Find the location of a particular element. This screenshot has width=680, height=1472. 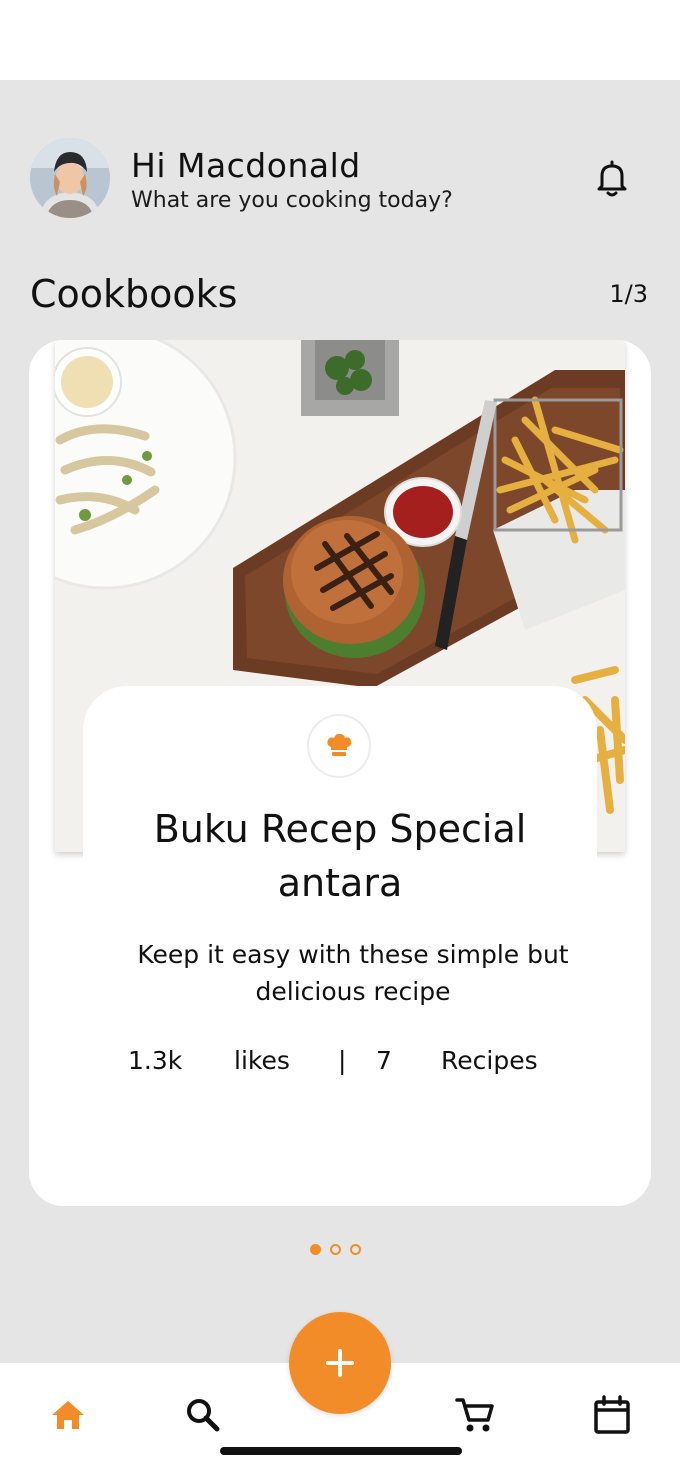

recipes-label: Recipes is located at coordinates (489, 1060).